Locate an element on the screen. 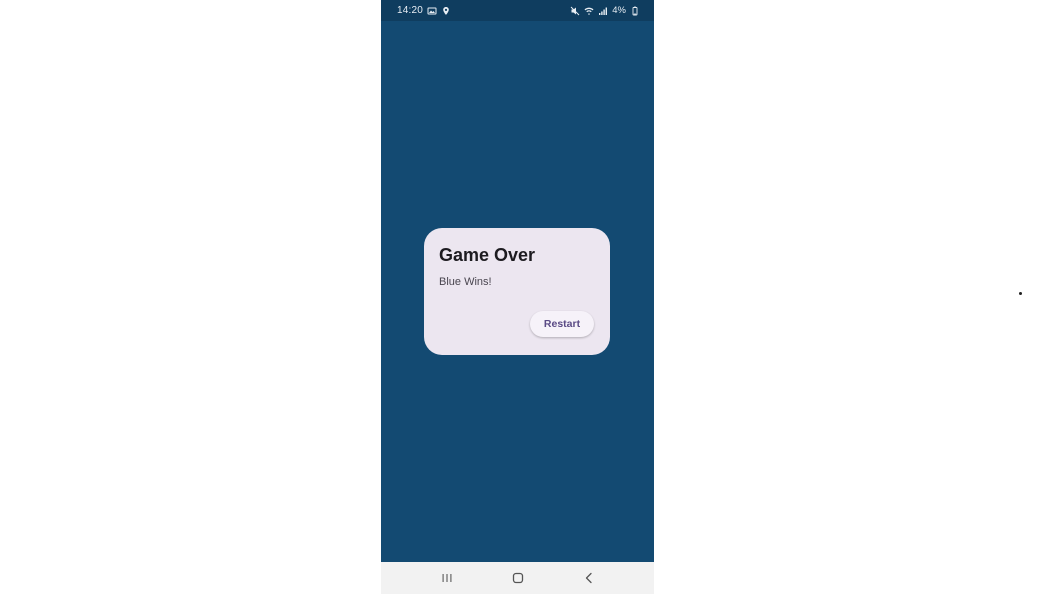 The width and height of the screenshot is (1042, 594). dialog-title: Game Over is located at coordinates (487, 255).